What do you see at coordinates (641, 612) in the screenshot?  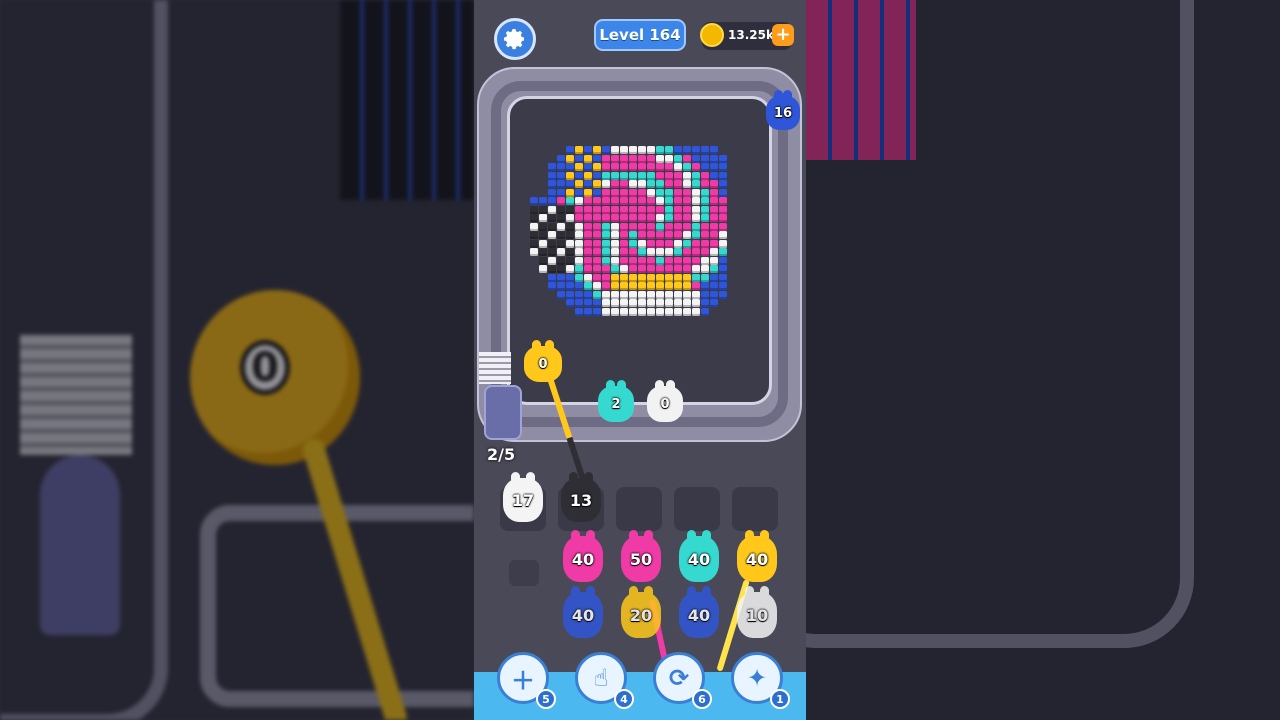 I see `grid-blob: 20` at bounding box center [641, 612].